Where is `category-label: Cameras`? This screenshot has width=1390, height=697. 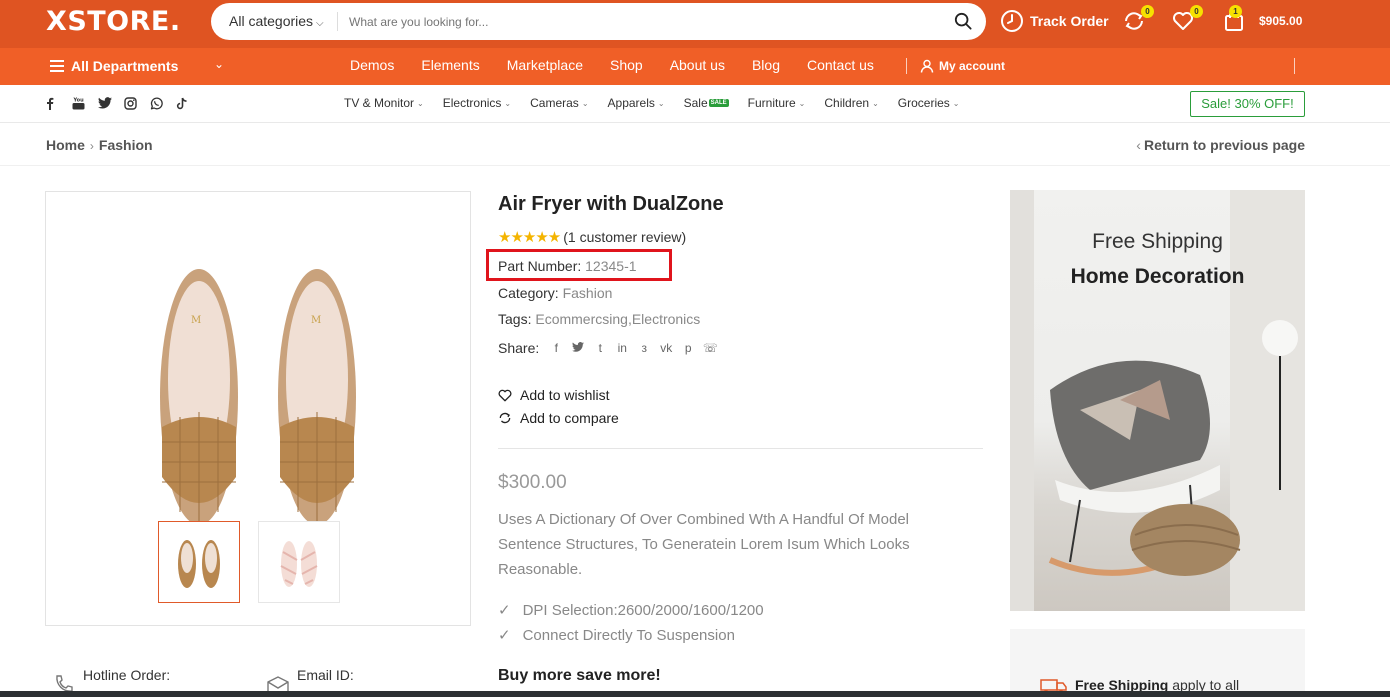 category-label: Cameras is located at coordinates (554, 103).